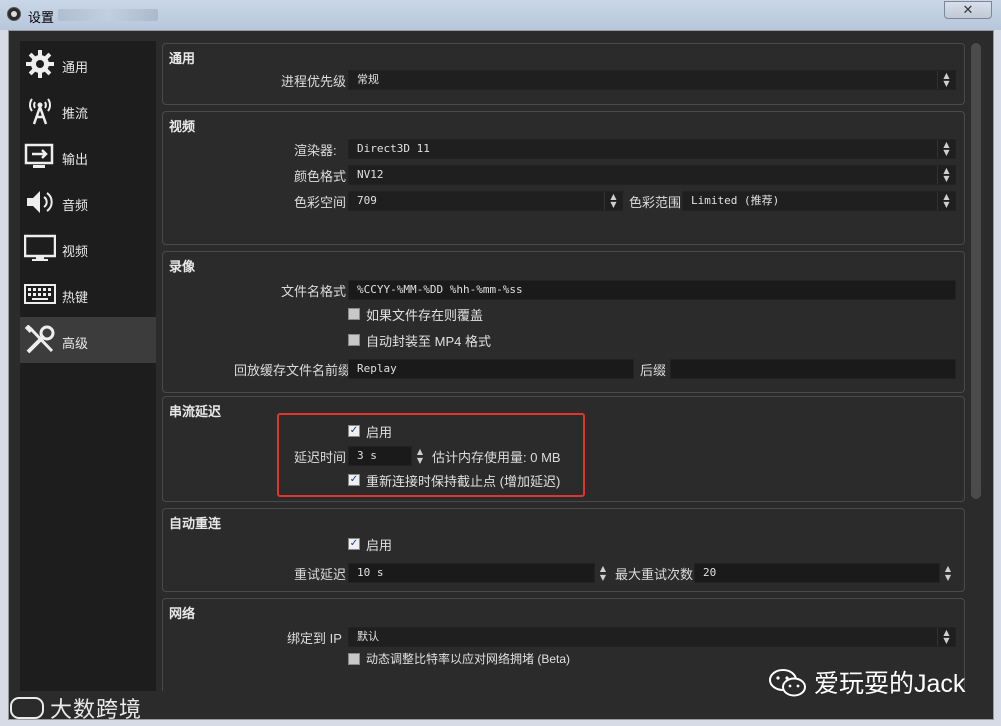 This screenshot has height=726, width=1001. What do you see at coordinates (96, 709) in the screenshot?
I see `watermark-left-text: 大数跨境` at bounding box center [96, 709].